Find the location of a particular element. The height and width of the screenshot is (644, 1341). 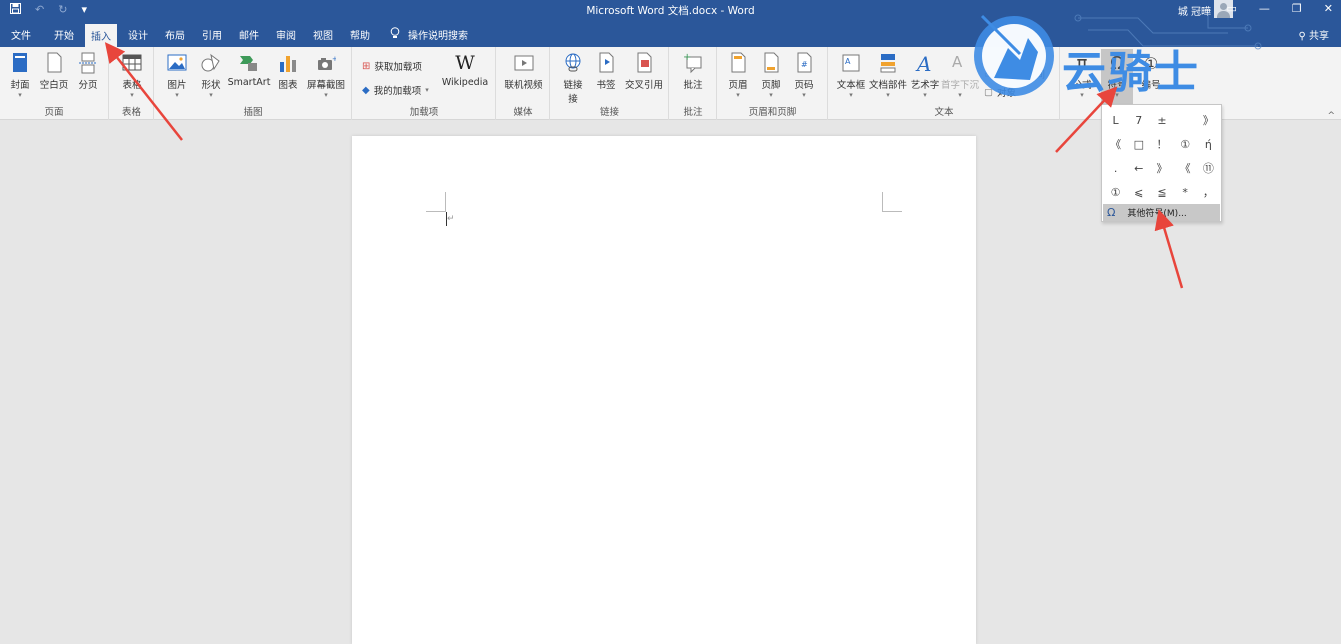

share-button: ⚲ 共享 is located at coordinates (1313, 34).